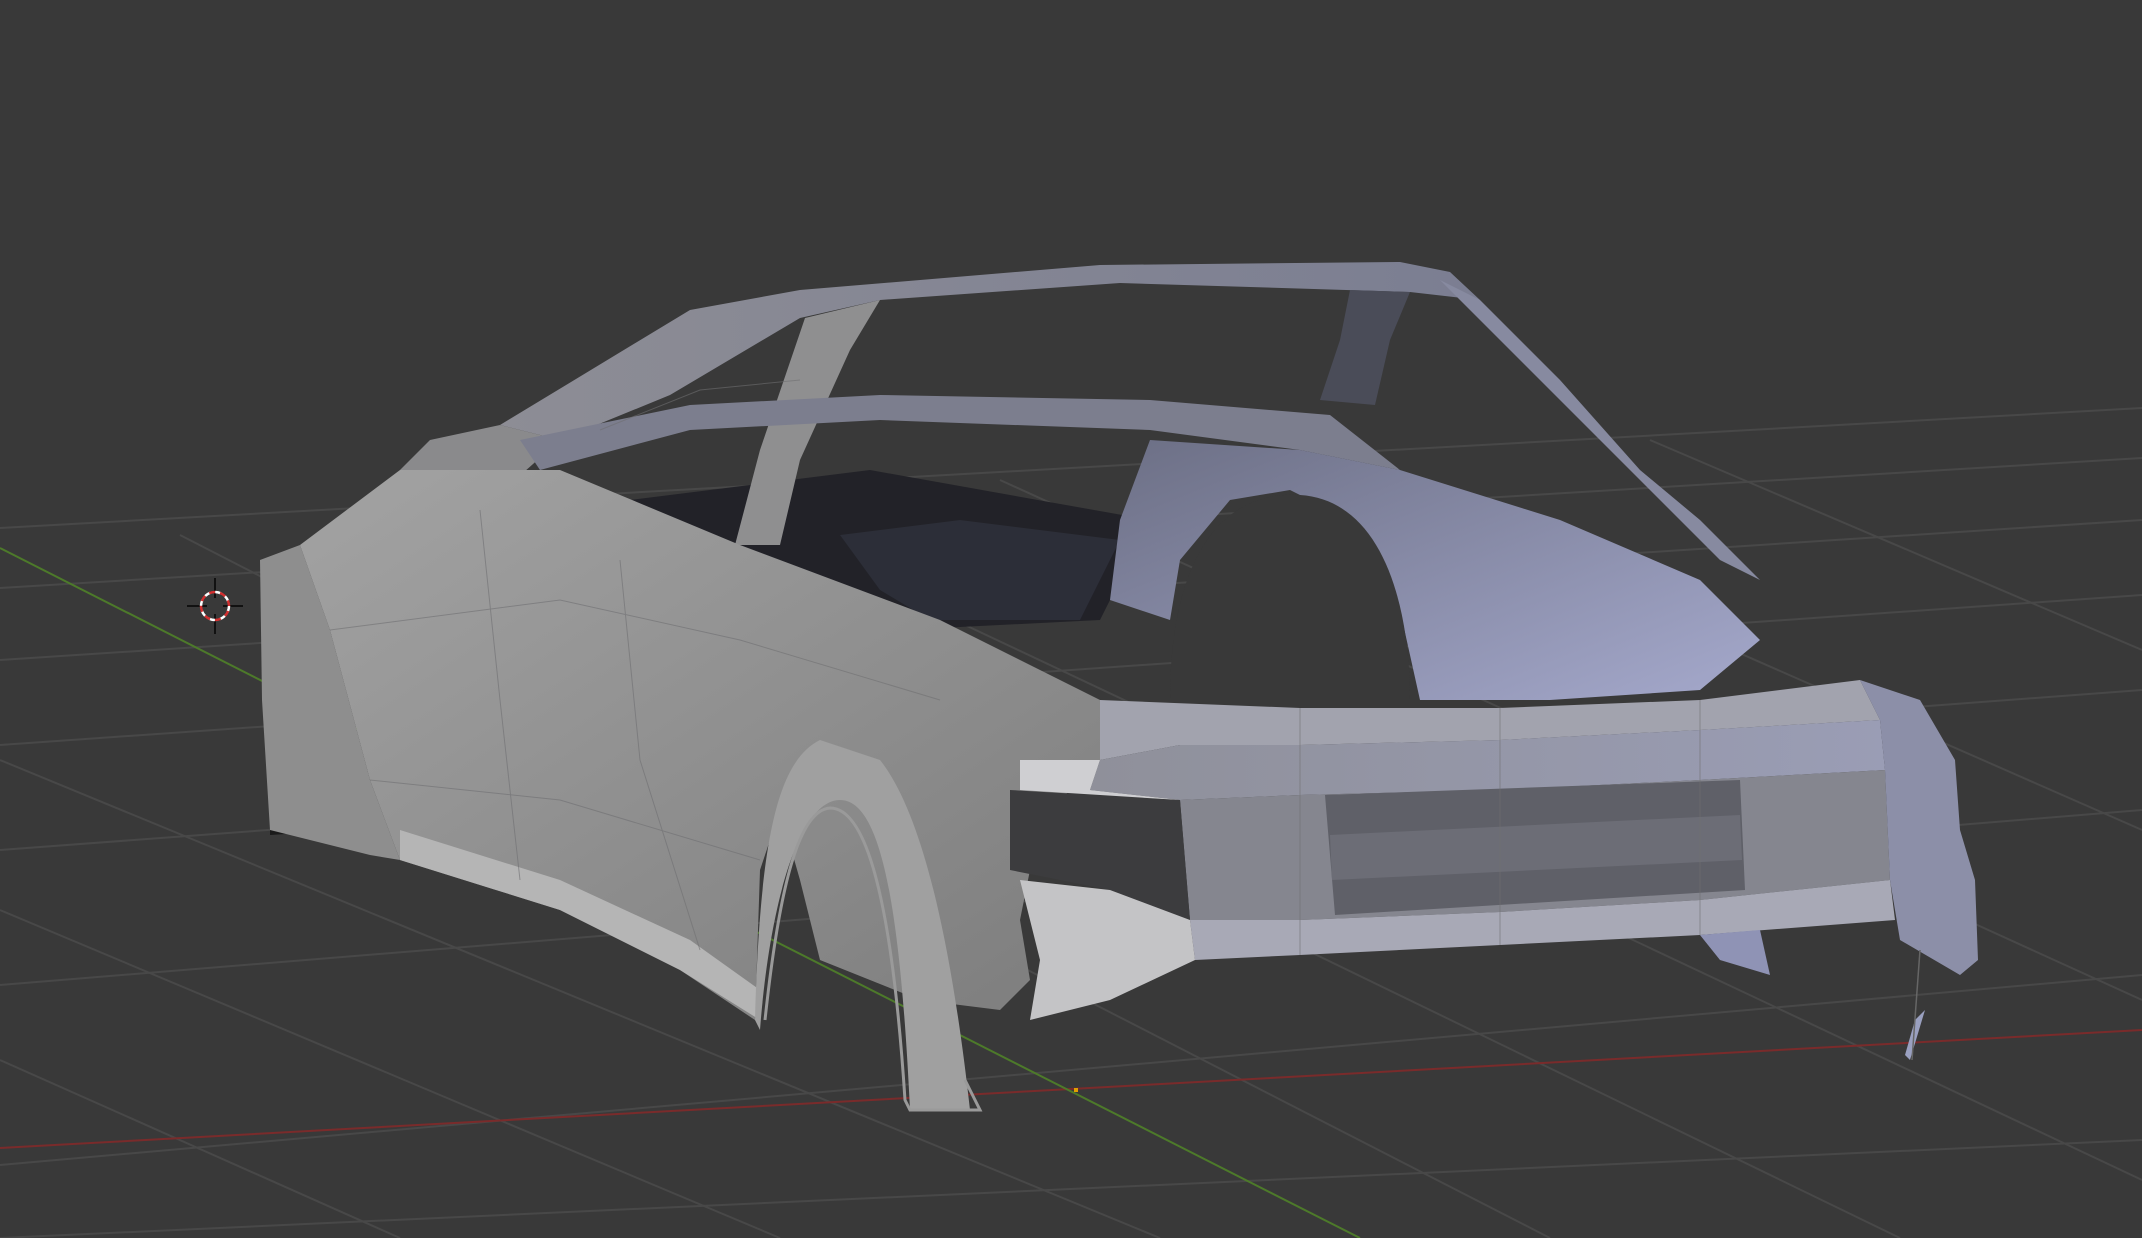  Describe the element at coordinates (1365, 347) in the screenshot. I see `c-pillar-right` at that location.